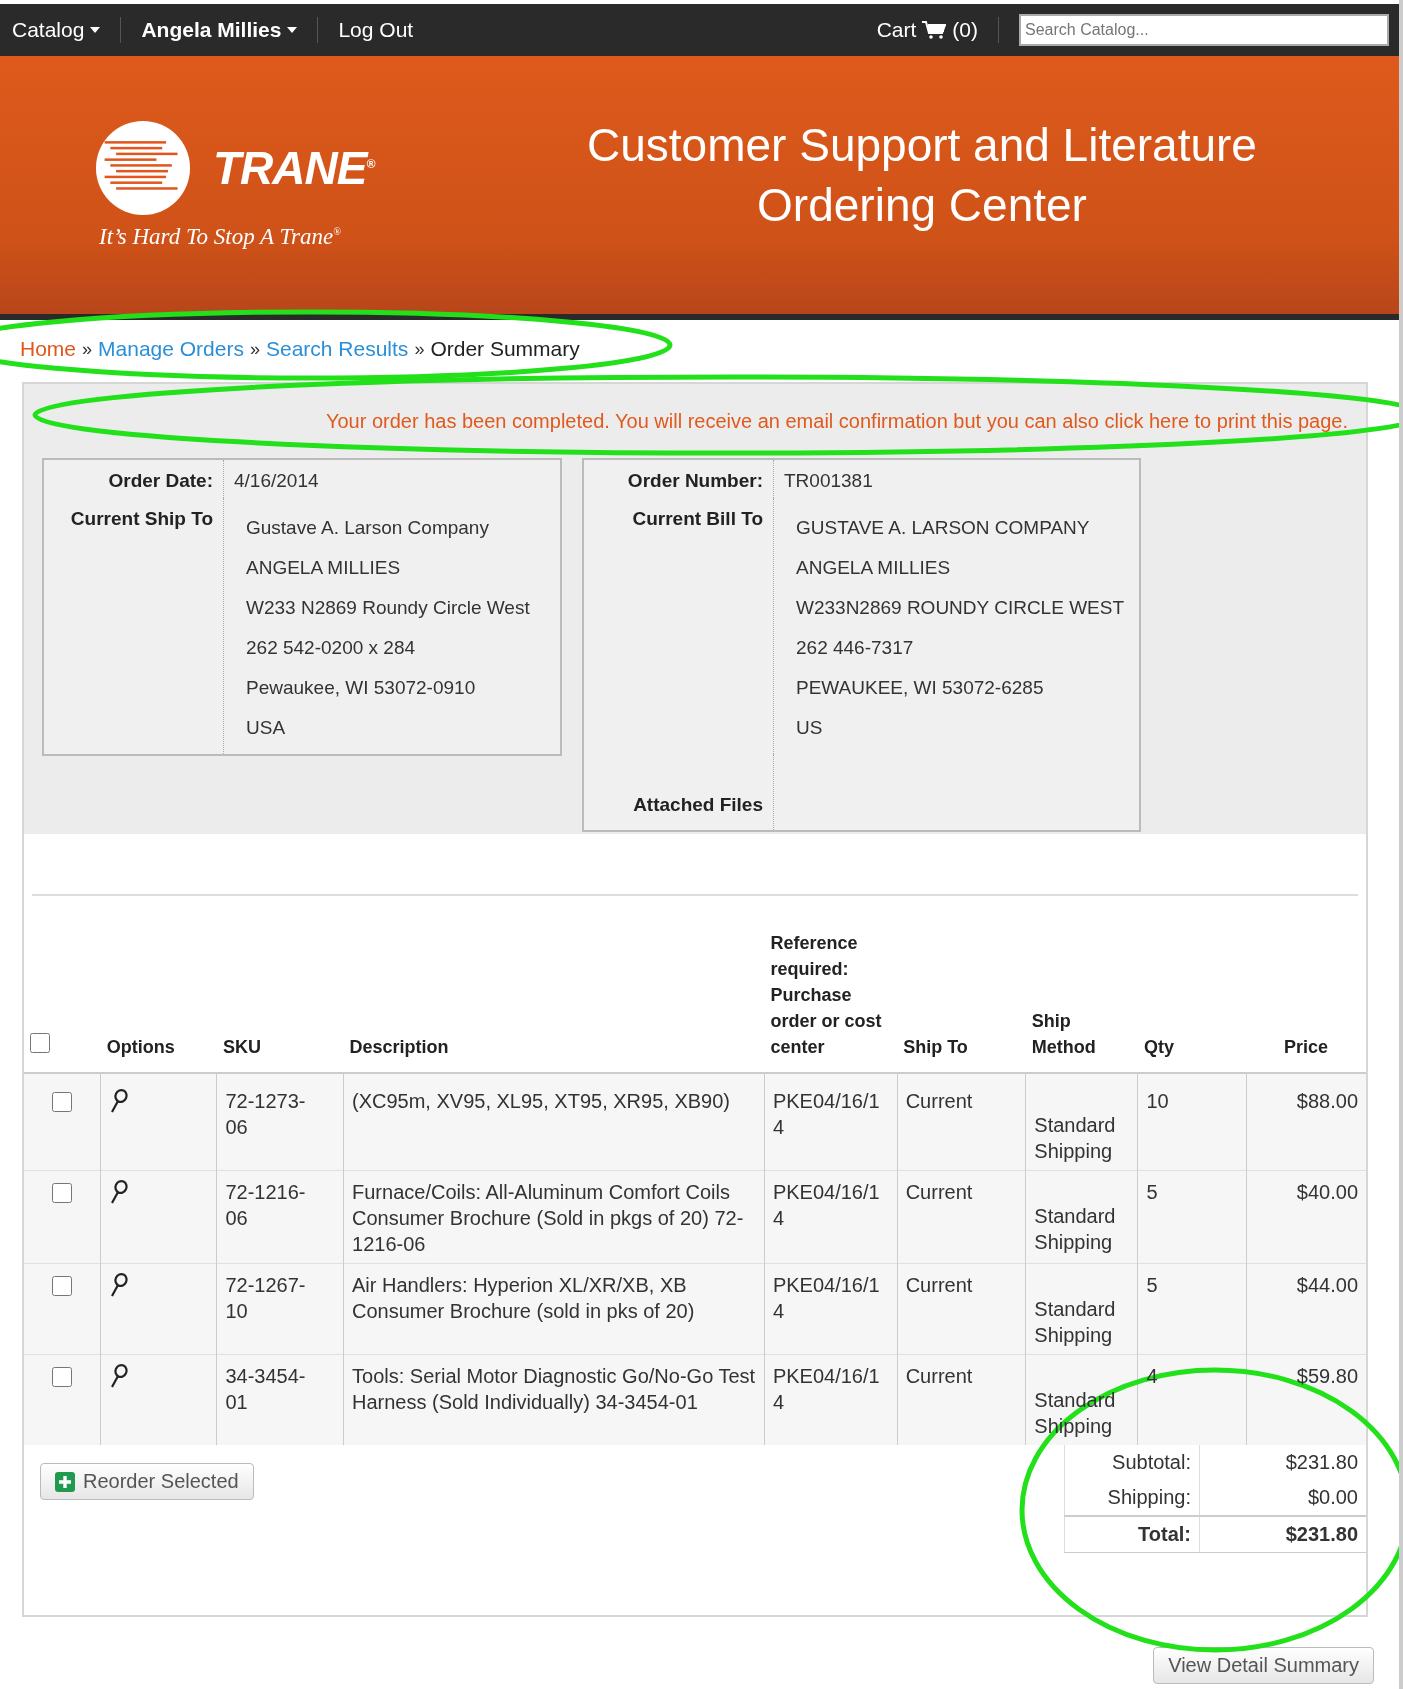  Describe the element at coordinates (134, 479) in the screenshot. I see `field-label: Order Date:` at that location.